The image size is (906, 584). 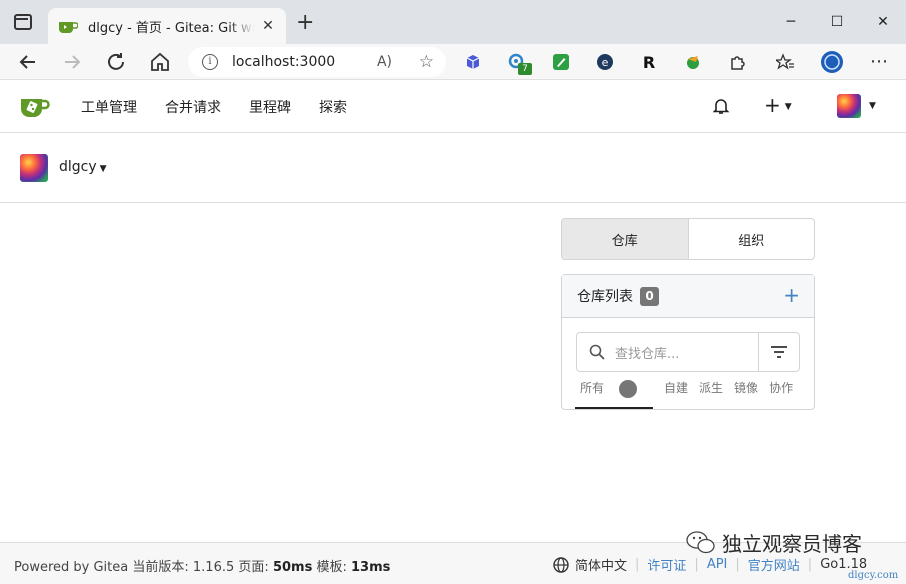 What do you see at coordinates (625, 239) in the screenshot?
I see `tab-repositories: 仓库` at bounding box center [625, 239].